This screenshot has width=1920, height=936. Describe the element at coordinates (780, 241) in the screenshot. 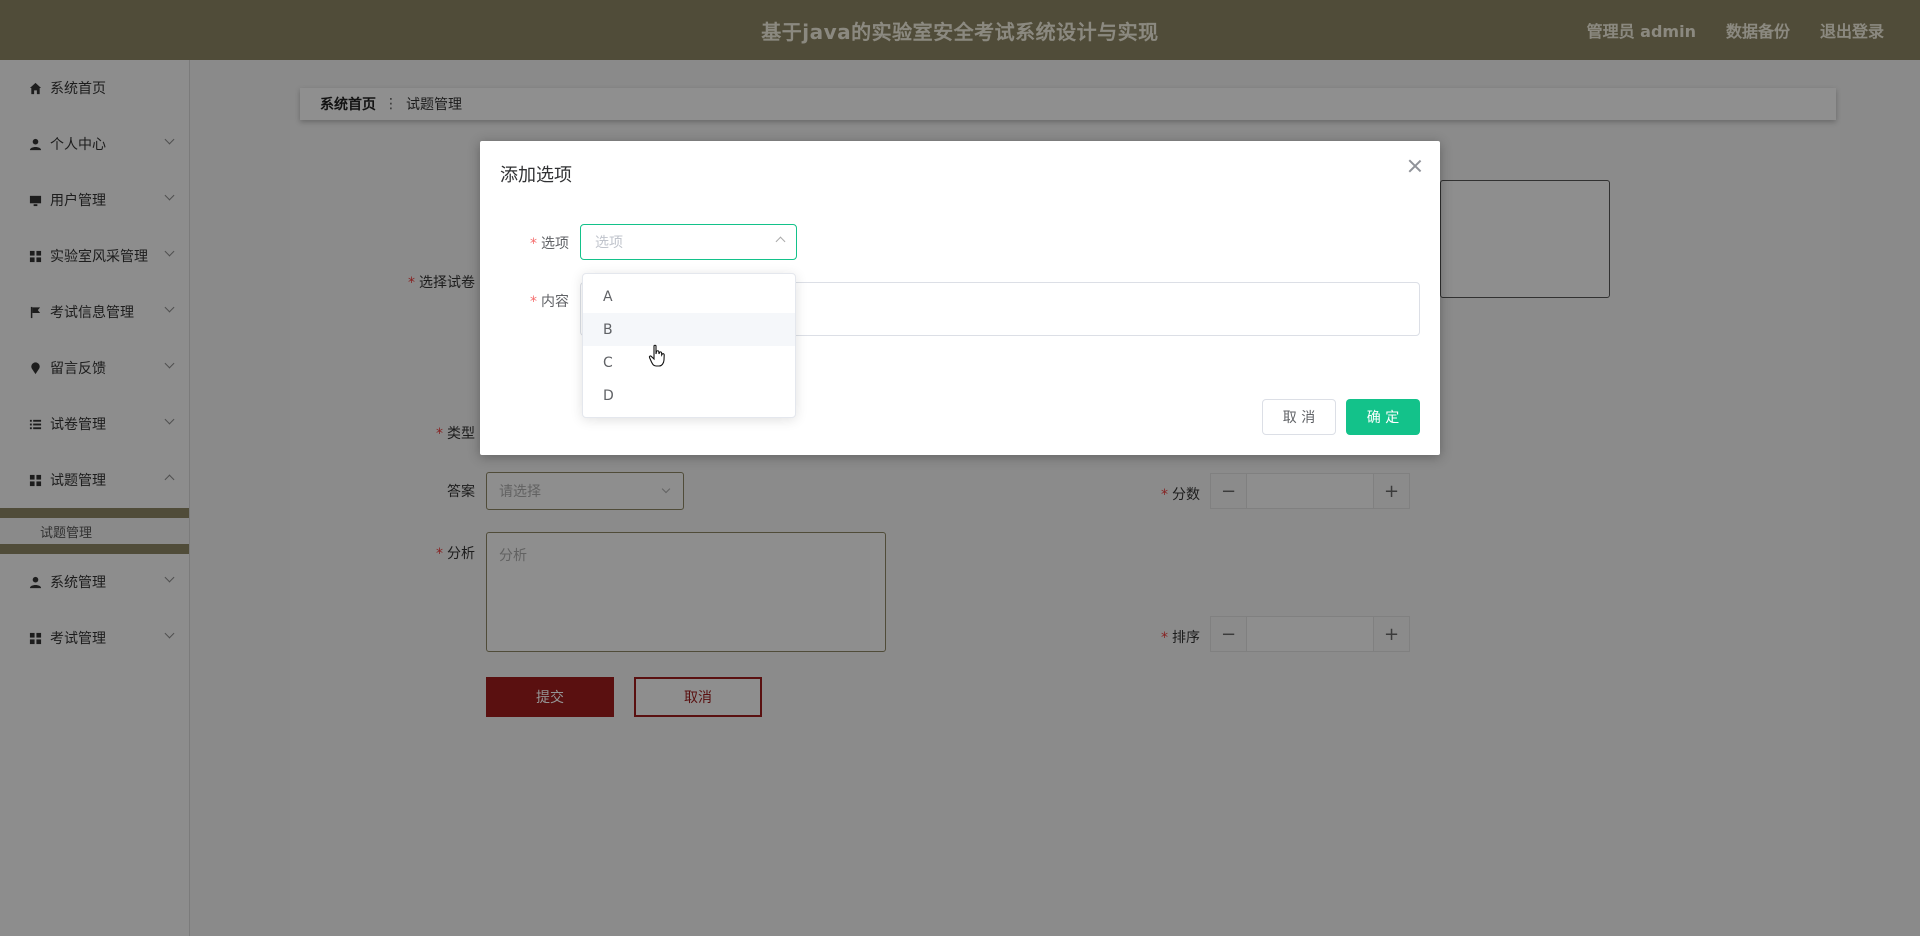

I see `chevron-up-icon` at that location.